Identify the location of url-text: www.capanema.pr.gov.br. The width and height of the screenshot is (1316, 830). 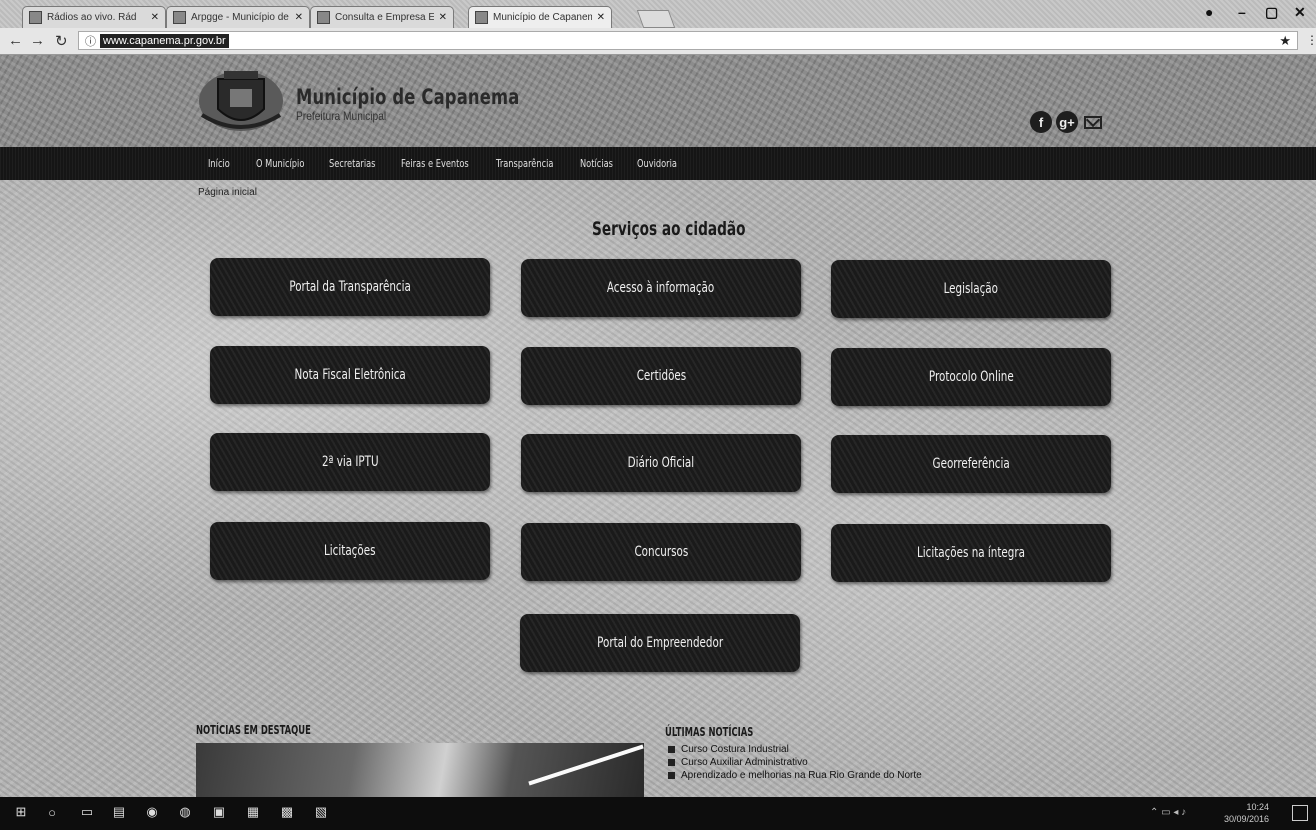
(164, 40).